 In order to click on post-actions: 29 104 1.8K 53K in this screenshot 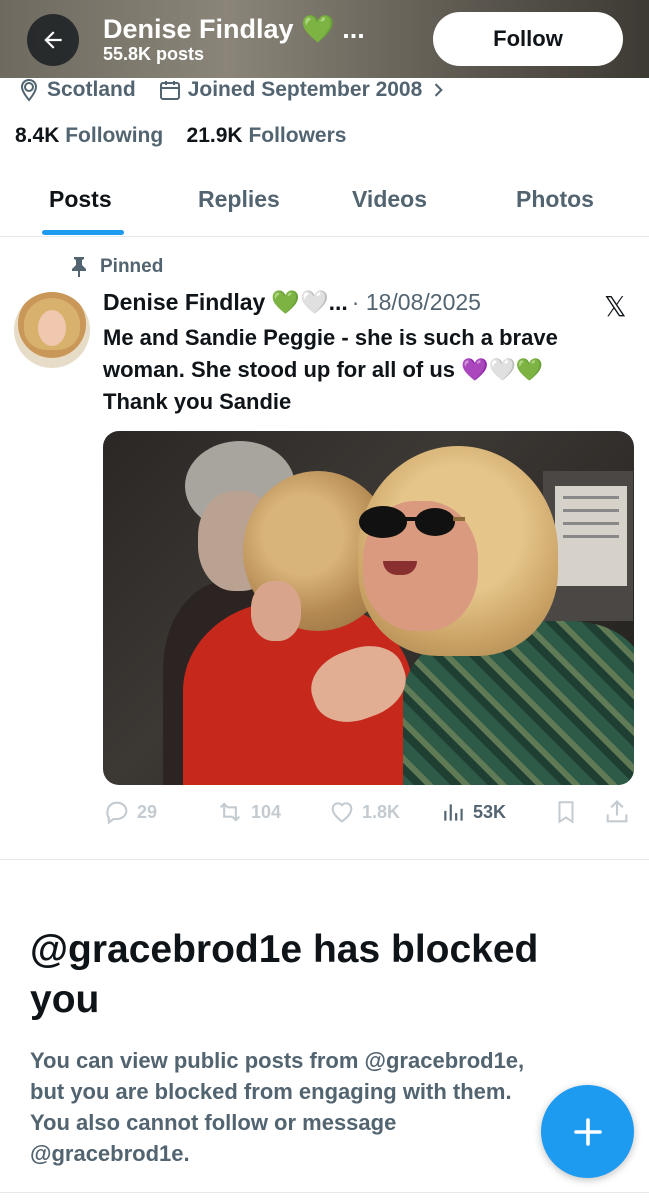, I will do `click(368, 816)`.